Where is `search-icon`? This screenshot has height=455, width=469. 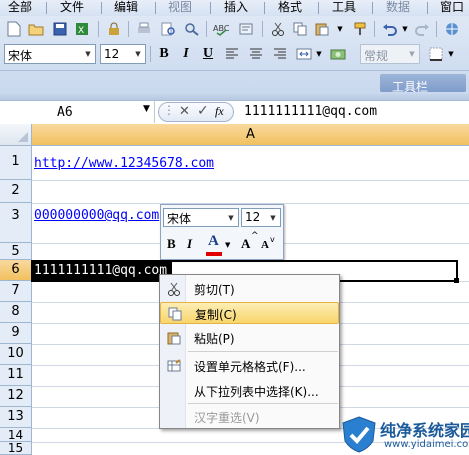 search-icon is located at coordinates (192, 29).